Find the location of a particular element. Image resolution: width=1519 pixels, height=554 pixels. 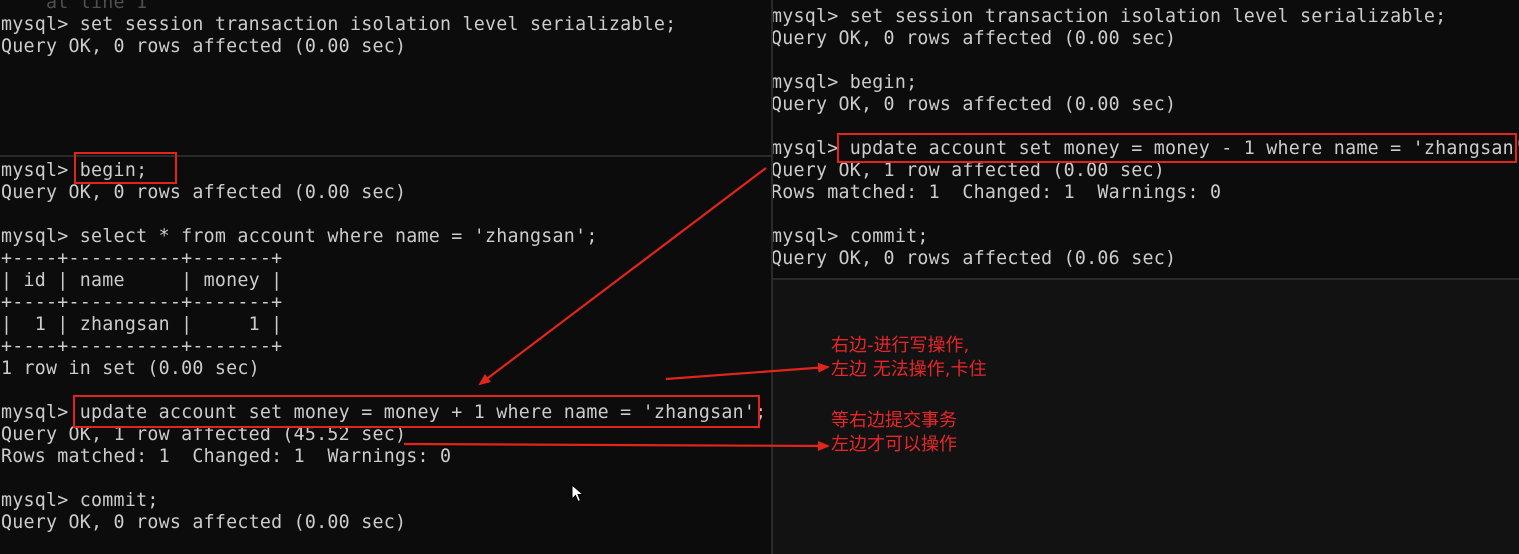

annotation-note-write-blocked: 右边-进行写操作, 左边 无法操作,卡住 is located at coordinates (908, 358).